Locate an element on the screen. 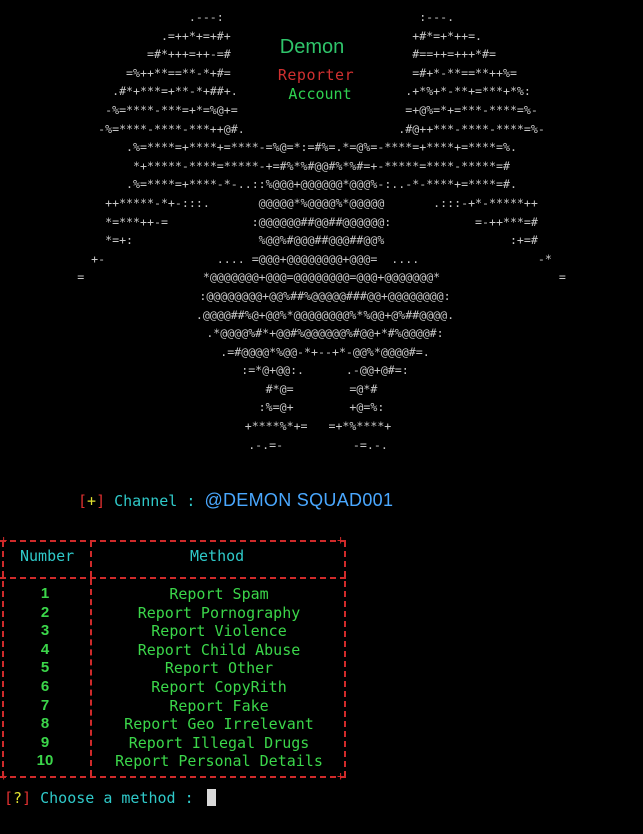 The image size is (643, 834). table-row: 2 Report Pornography is located at coordinates (173, 613).